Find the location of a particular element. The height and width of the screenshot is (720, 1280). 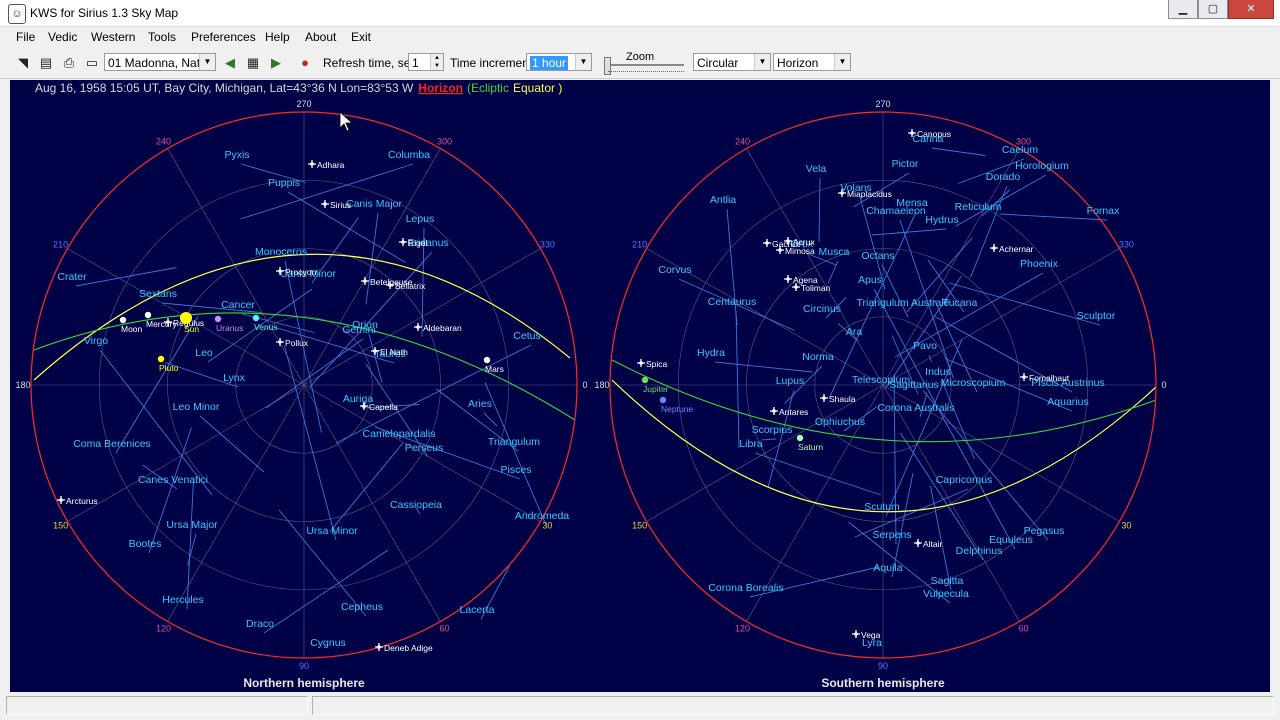

constellation-label-bootes: Bootes is located at coordinates (145, 544).